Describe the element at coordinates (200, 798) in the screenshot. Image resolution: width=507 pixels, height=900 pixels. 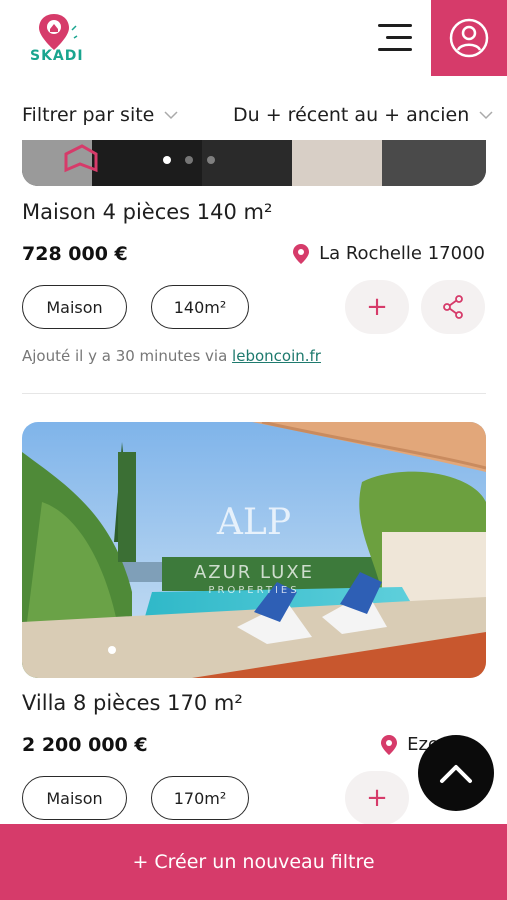
I see `surface-tag: 170m²` at that location.